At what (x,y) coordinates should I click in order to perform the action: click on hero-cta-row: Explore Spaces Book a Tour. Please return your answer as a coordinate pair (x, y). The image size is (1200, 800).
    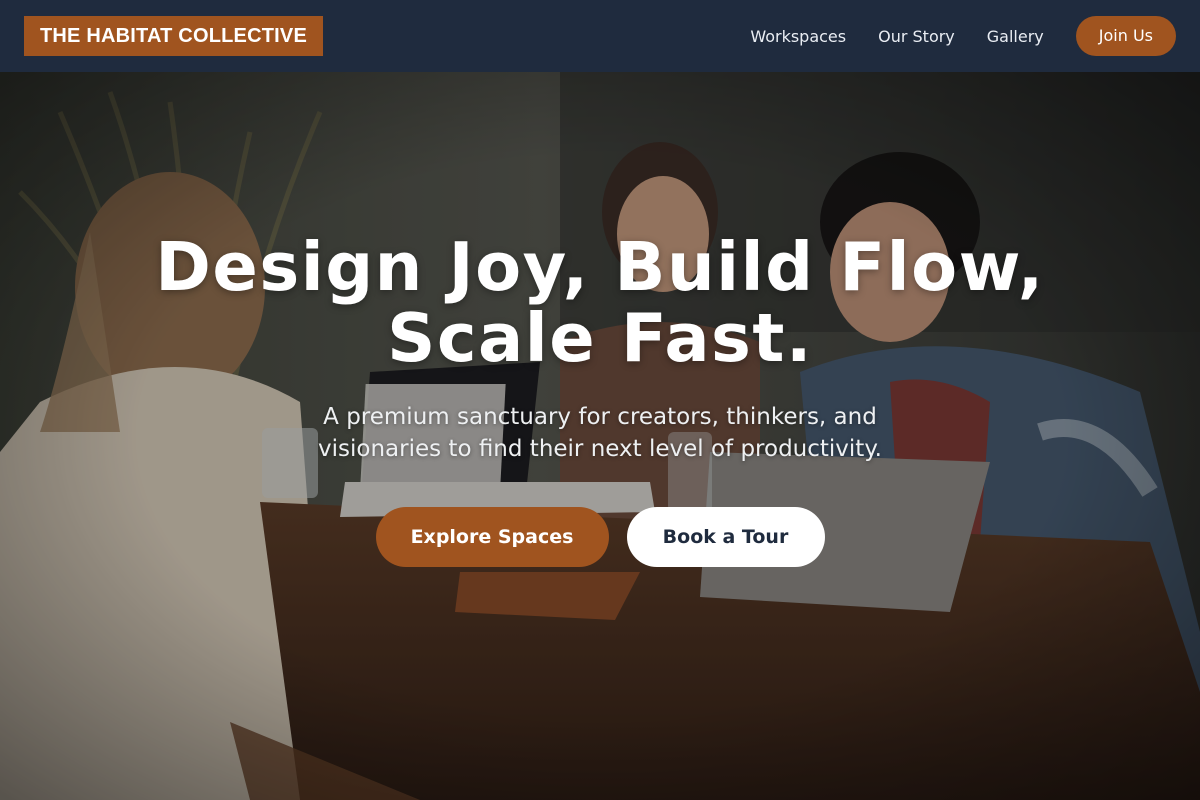
    Looking at the image, I should click on (600, 537).